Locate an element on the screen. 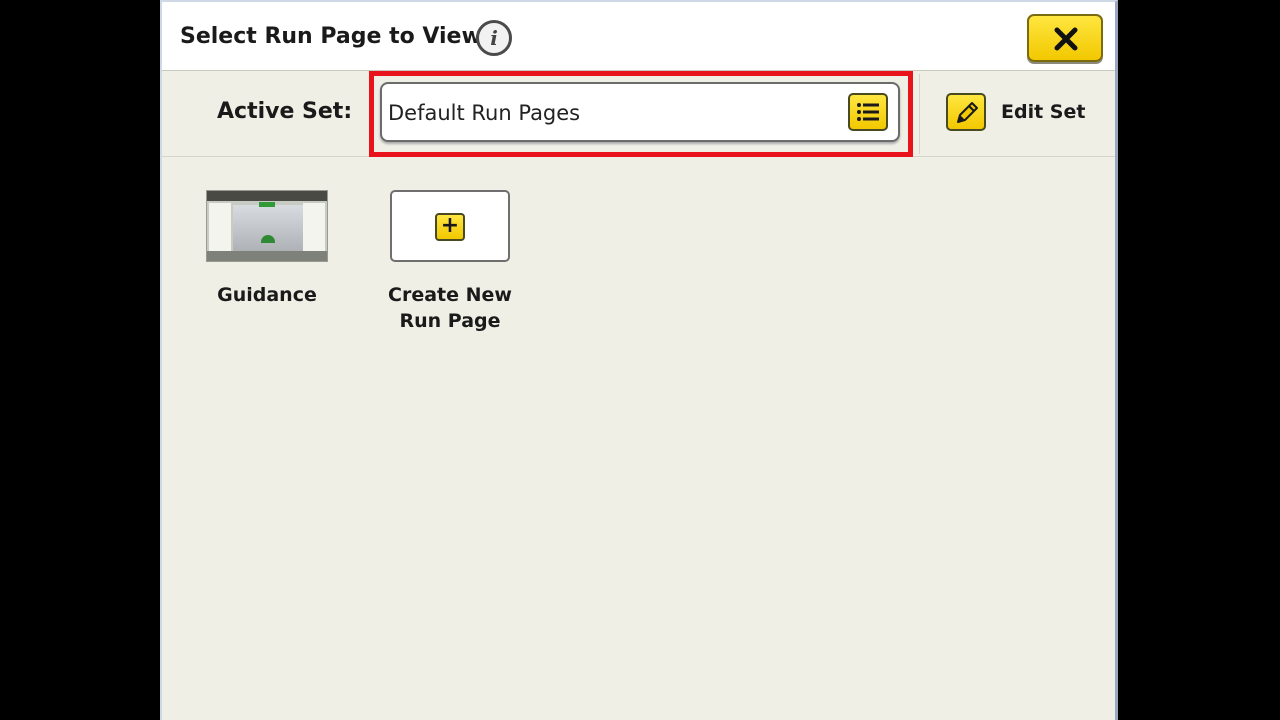 The height and width of the screenshot is (720, 1280). create-new-label-line2: Run Page is located at coordinates (450, 321).